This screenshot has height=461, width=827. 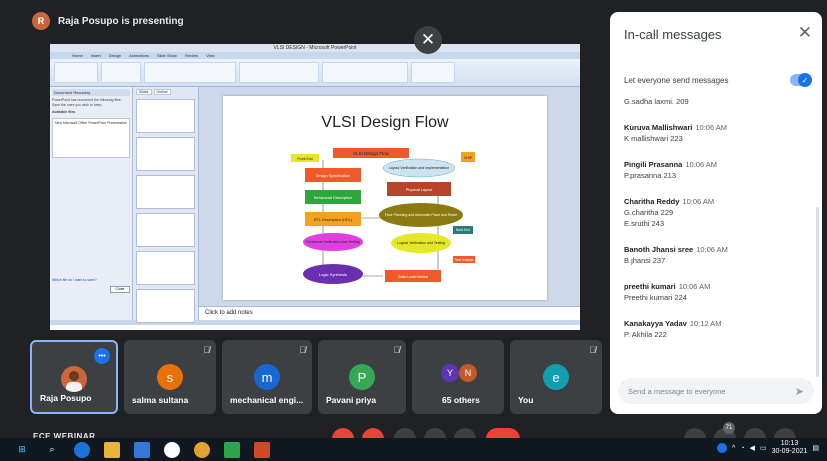 What do you see at coordinates (742, 448) in the screenshot?
I see `network-icon: ◔` at bounding box center [742, 448].